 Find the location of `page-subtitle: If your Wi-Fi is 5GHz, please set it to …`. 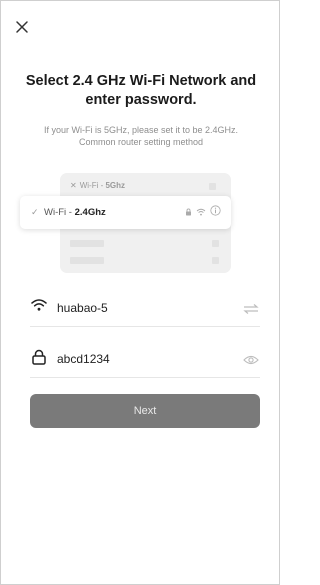

page-subtitle: If your Wi-Fi is 5GHz, please set it to … is located at coordinates (141, 136).